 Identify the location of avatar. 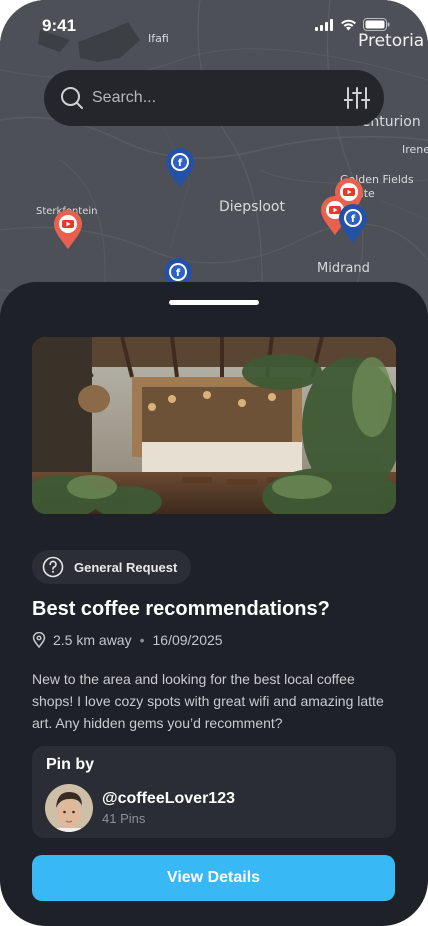
(69, 808).